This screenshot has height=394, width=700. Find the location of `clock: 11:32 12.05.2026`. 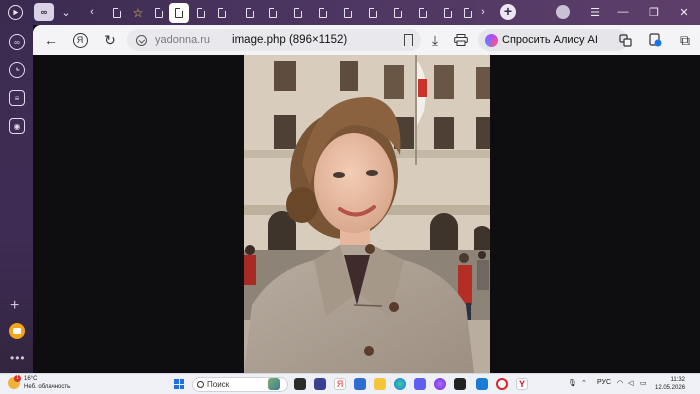

clock: 11:32 12.05.2026 is located at coordinates (670, 384).